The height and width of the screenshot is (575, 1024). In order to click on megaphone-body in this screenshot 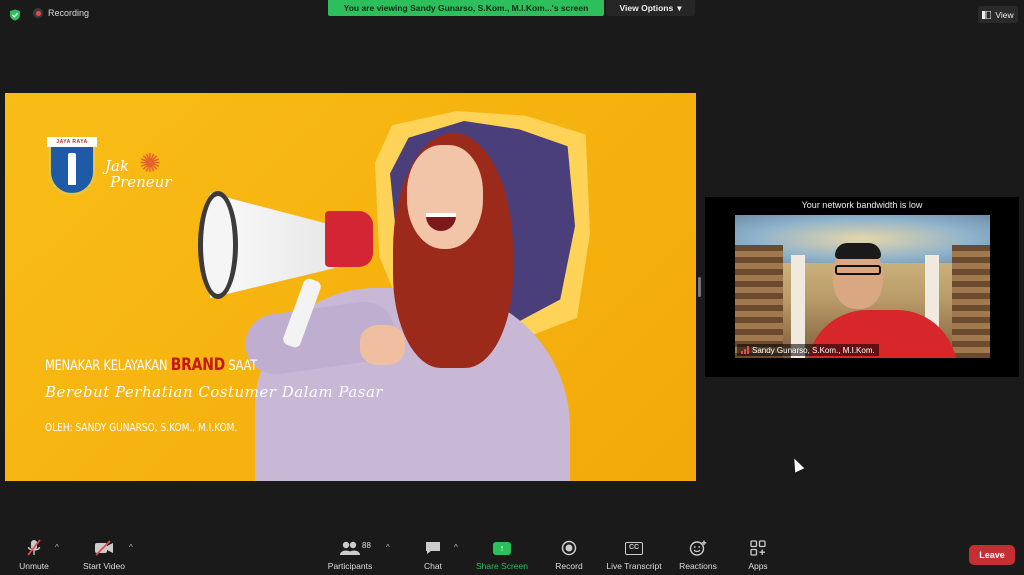, I will do `click(349, 239)`.